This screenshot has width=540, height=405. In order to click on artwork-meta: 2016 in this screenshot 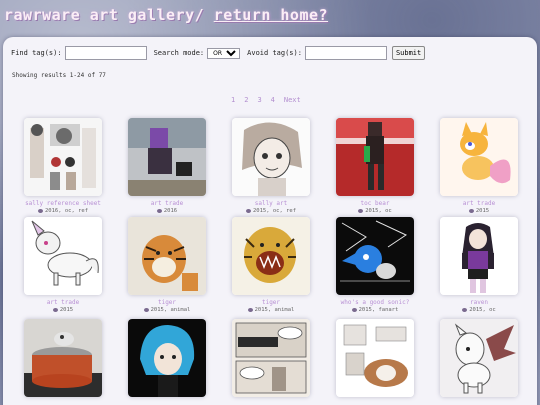, I will do `click(167, 211)`.